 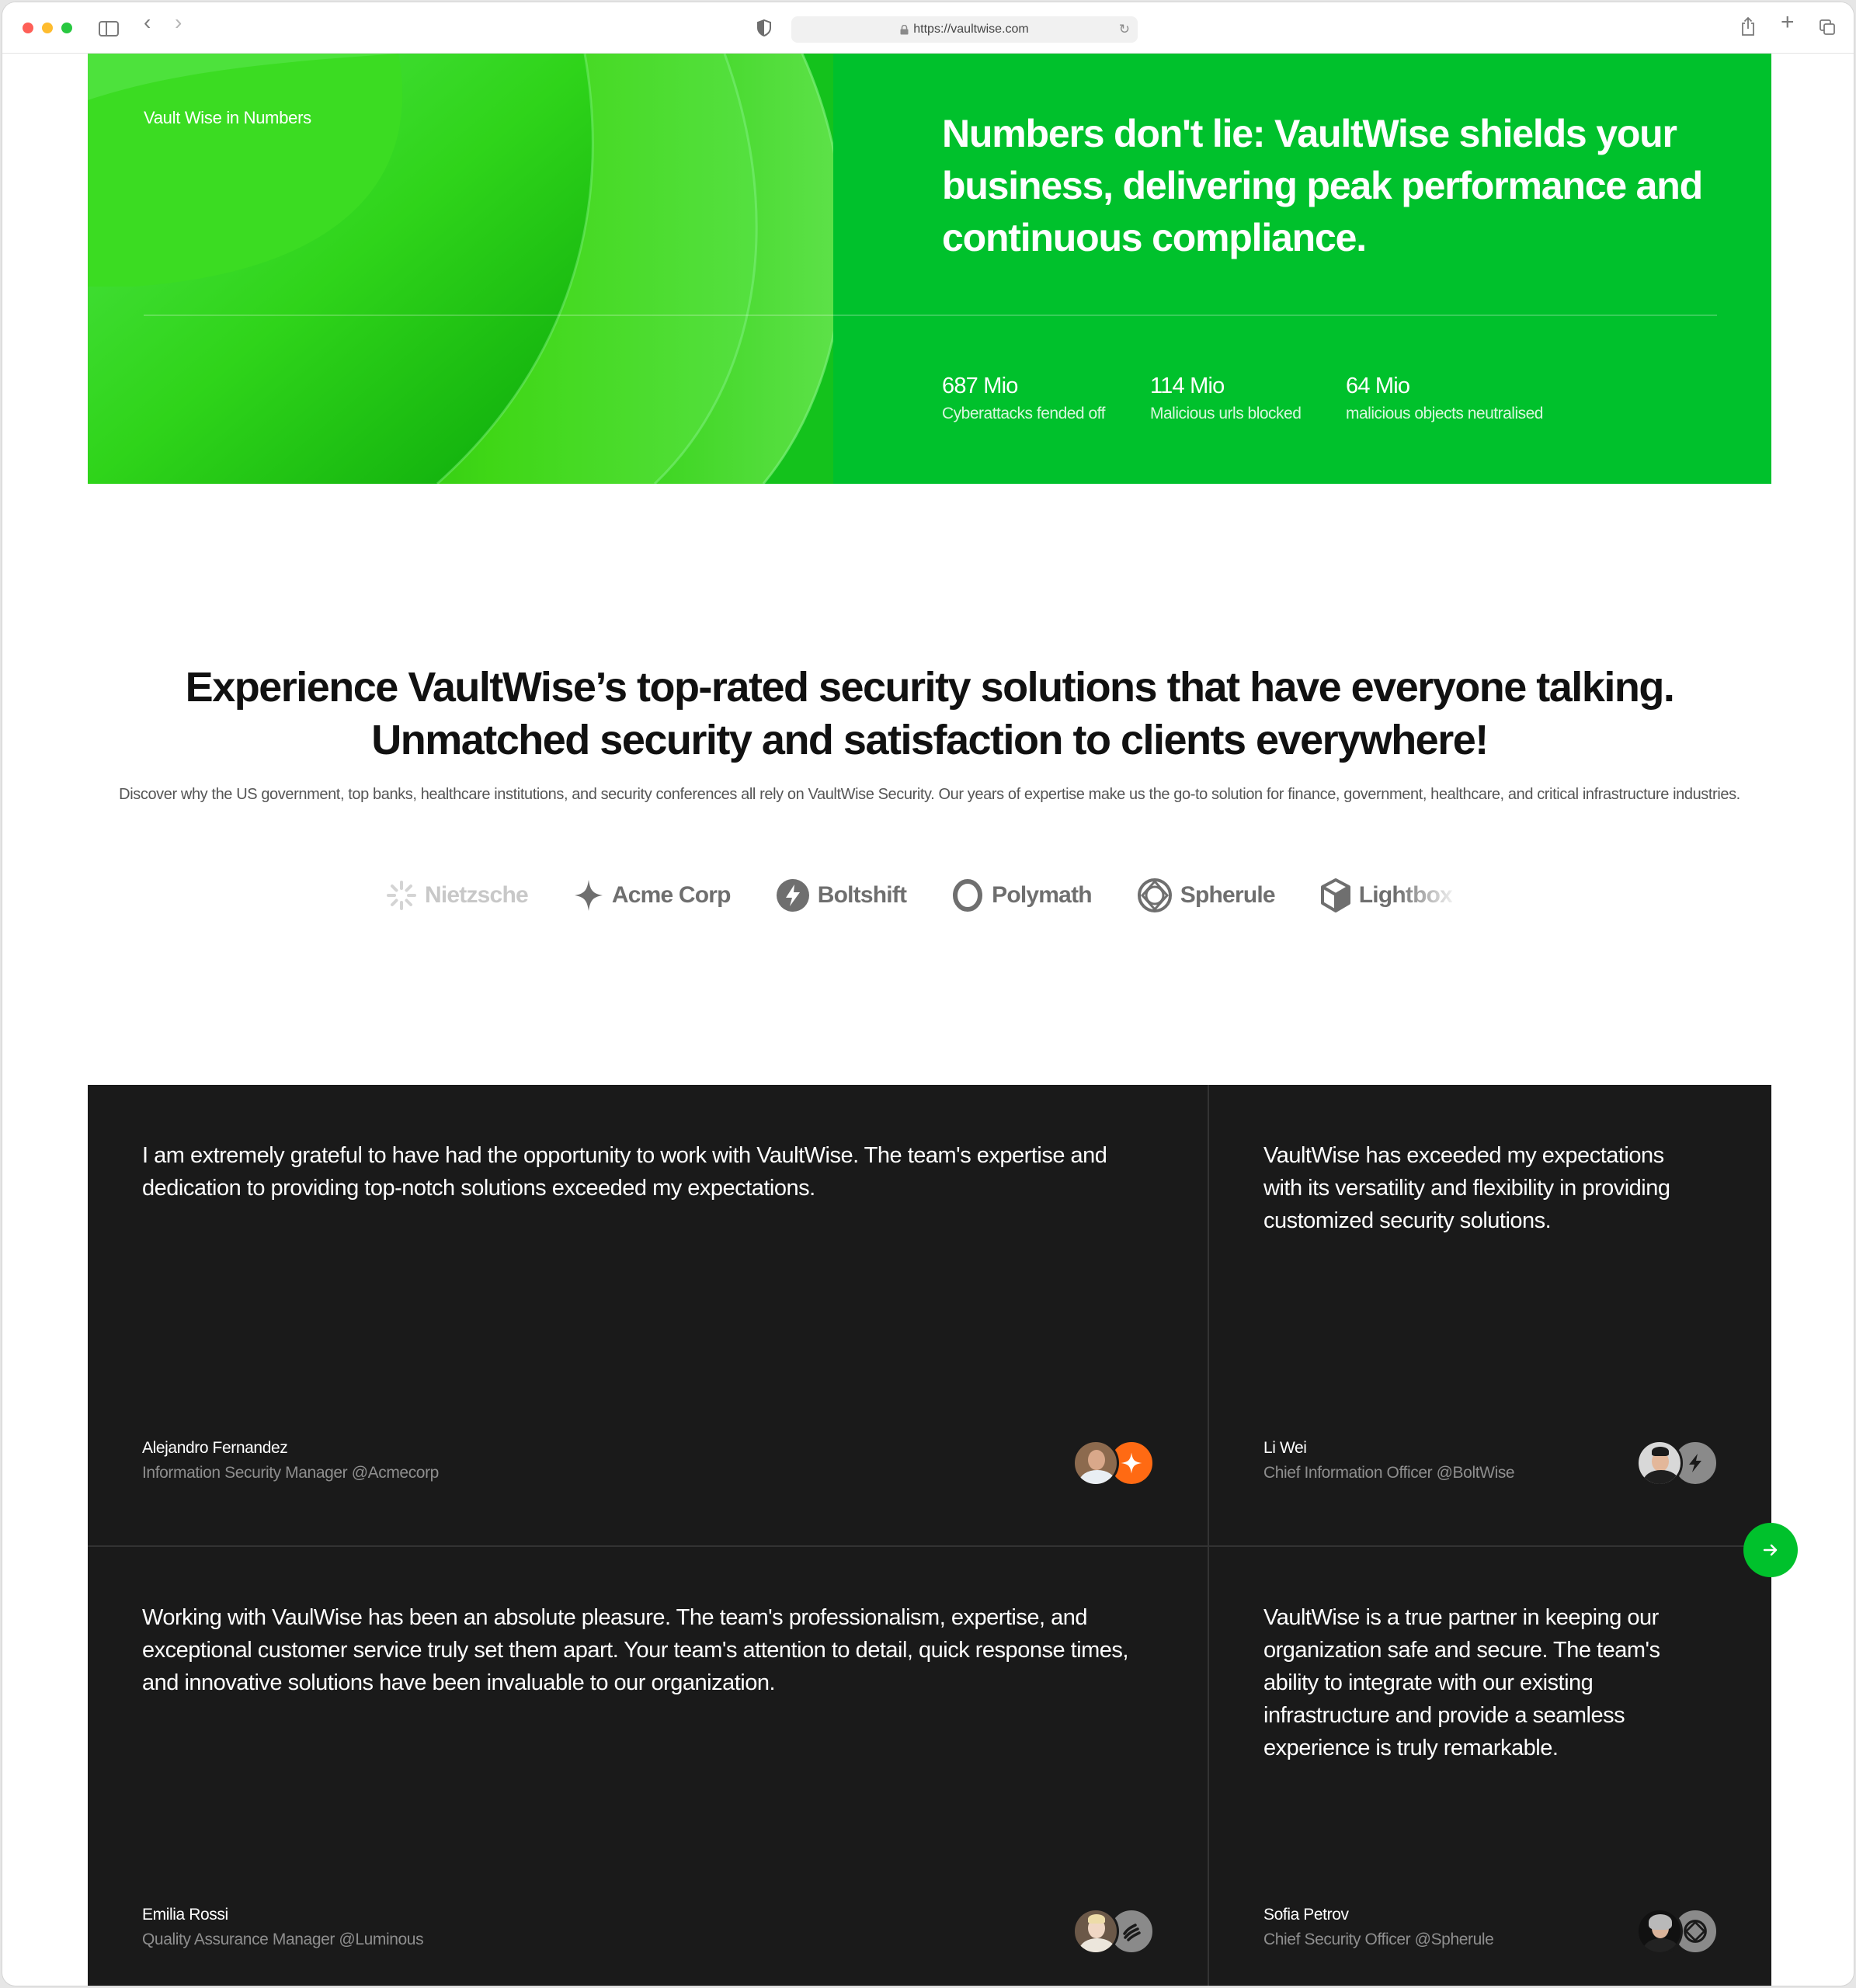 What do you see at coordinates (1444, 398) in the screenshot?
I see `stat-item: 64 Mio malicious objects neutralised` at bounding box center [1444, 398].